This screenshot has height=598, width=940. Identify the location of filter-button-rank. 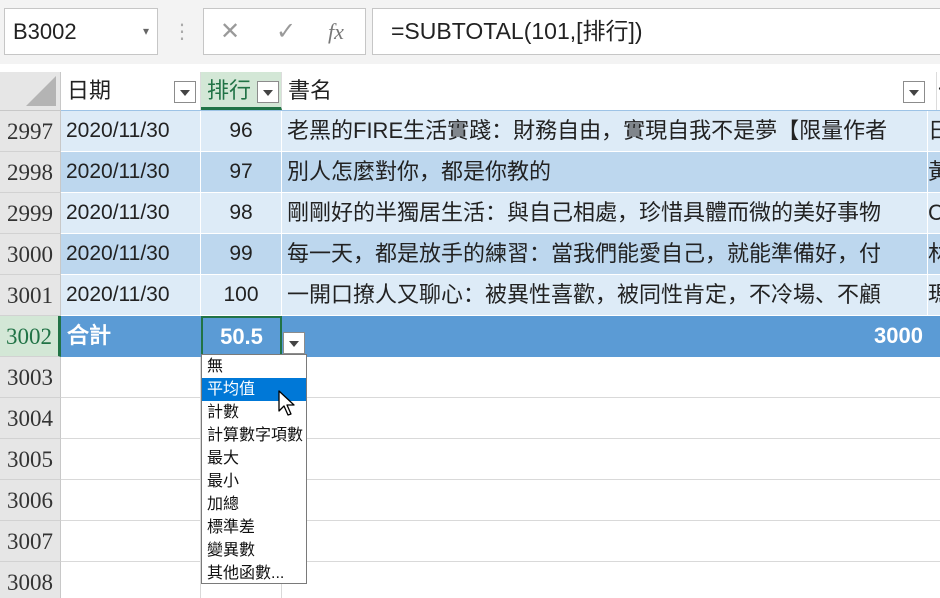
(268, 92).